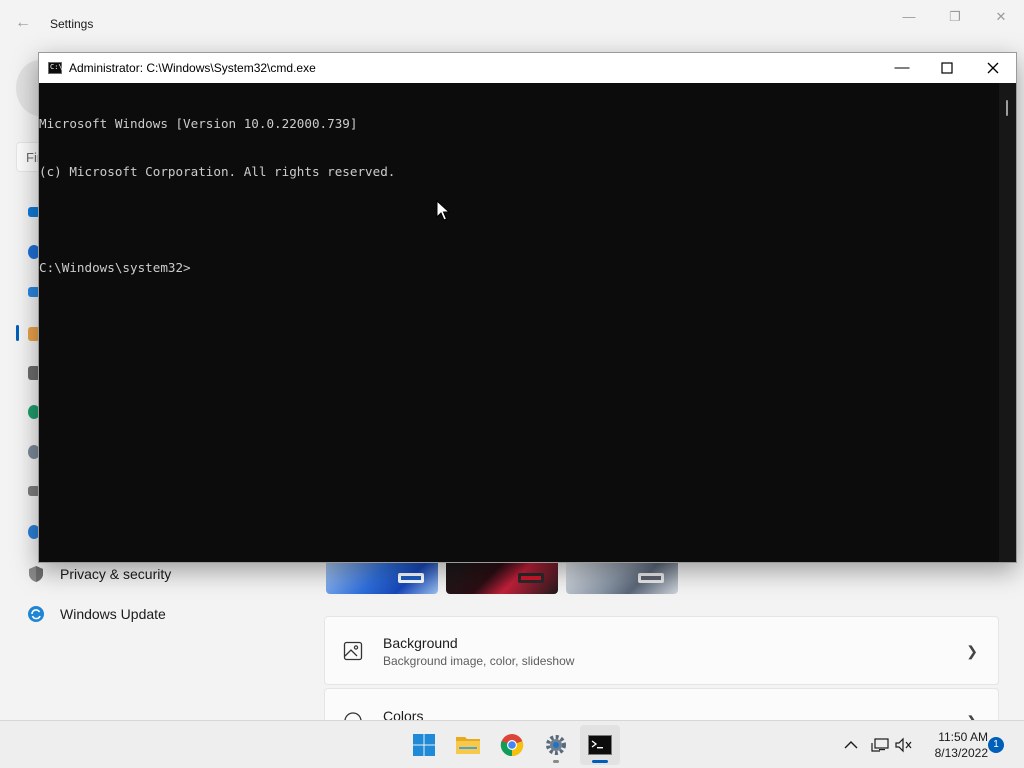 The image size is (1024, 768). Describe the element at coordinates (963, 737) in the screenshot. I see `clock-time: 11:50 AM` at that location.